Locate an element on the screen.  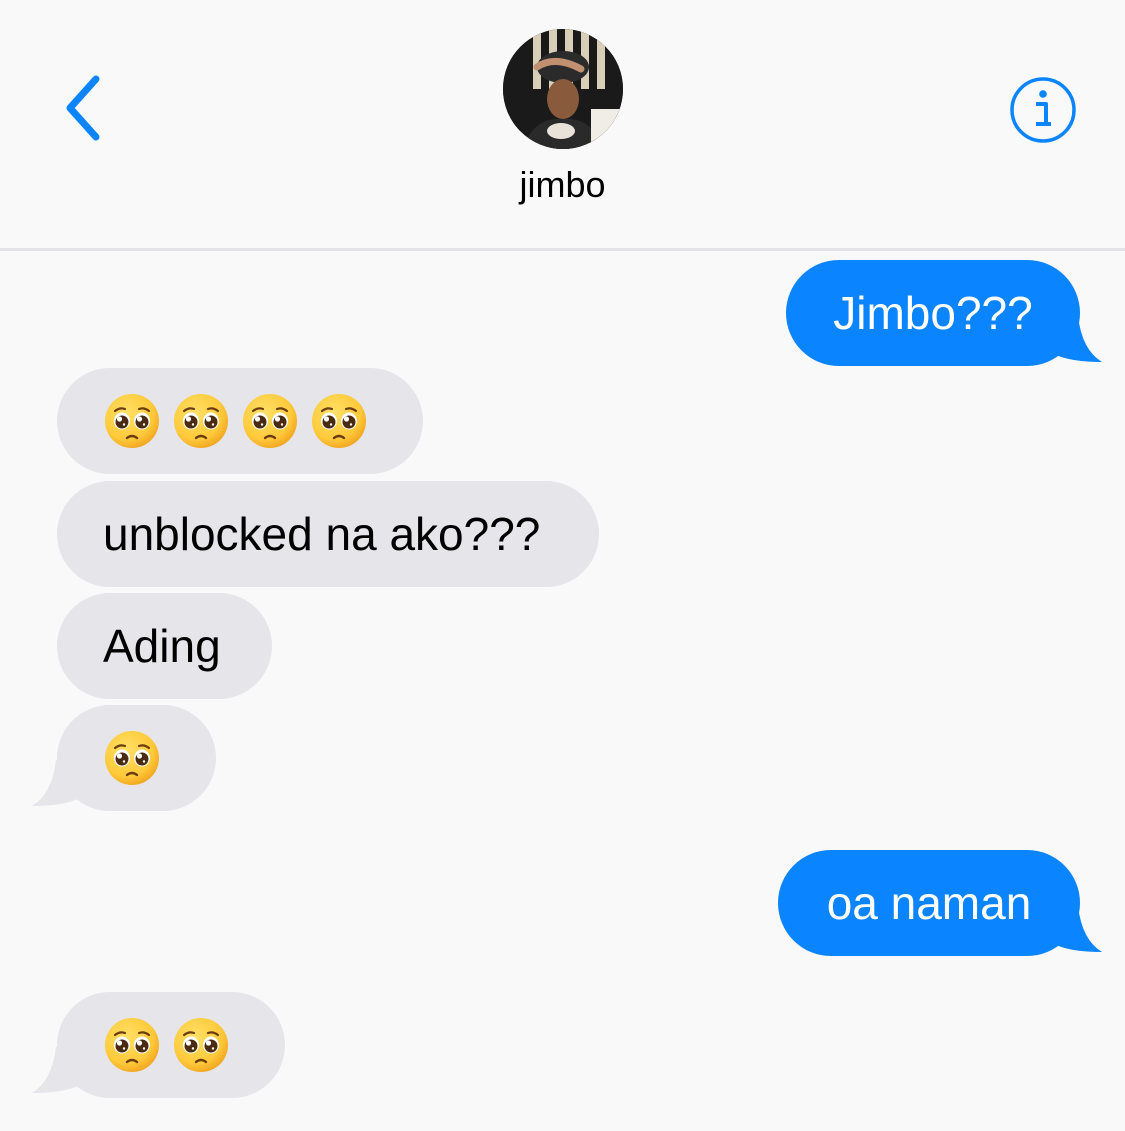
chevron-left-icon is located at coordinates (83, 108).